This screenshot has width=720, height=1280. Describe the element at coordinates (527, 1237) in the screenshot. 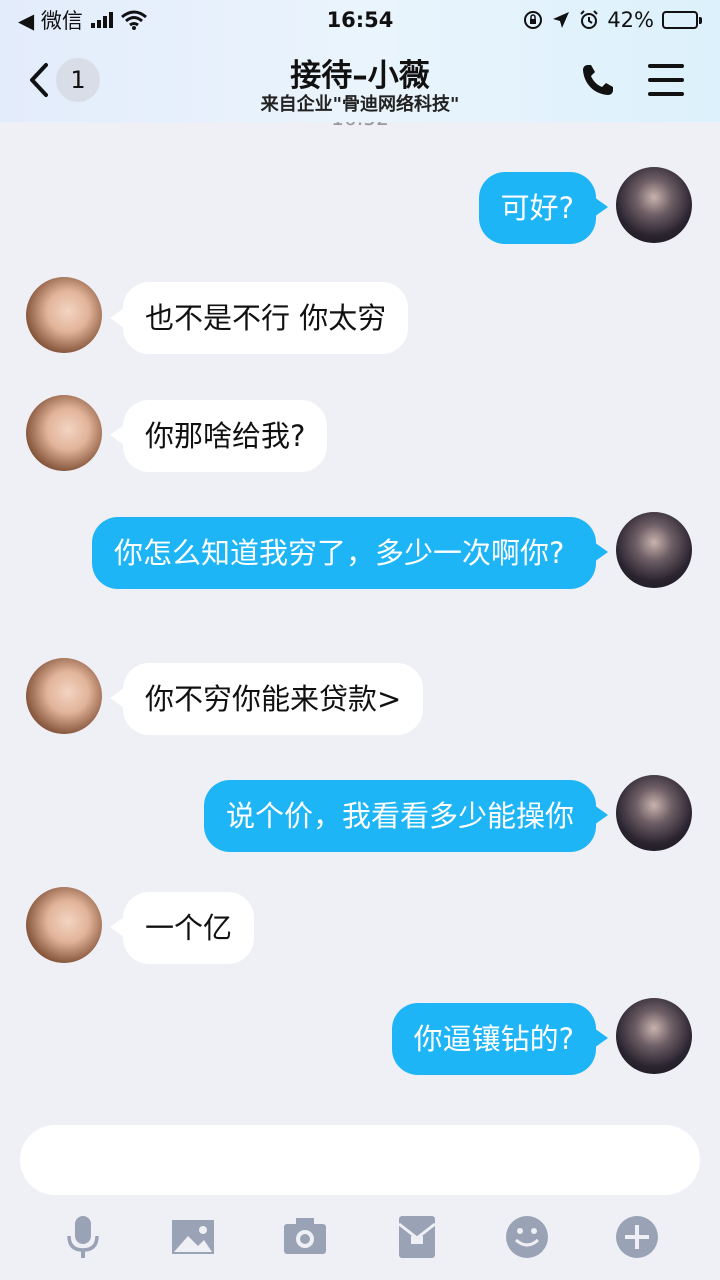

I see `emoji-icon` at that location.